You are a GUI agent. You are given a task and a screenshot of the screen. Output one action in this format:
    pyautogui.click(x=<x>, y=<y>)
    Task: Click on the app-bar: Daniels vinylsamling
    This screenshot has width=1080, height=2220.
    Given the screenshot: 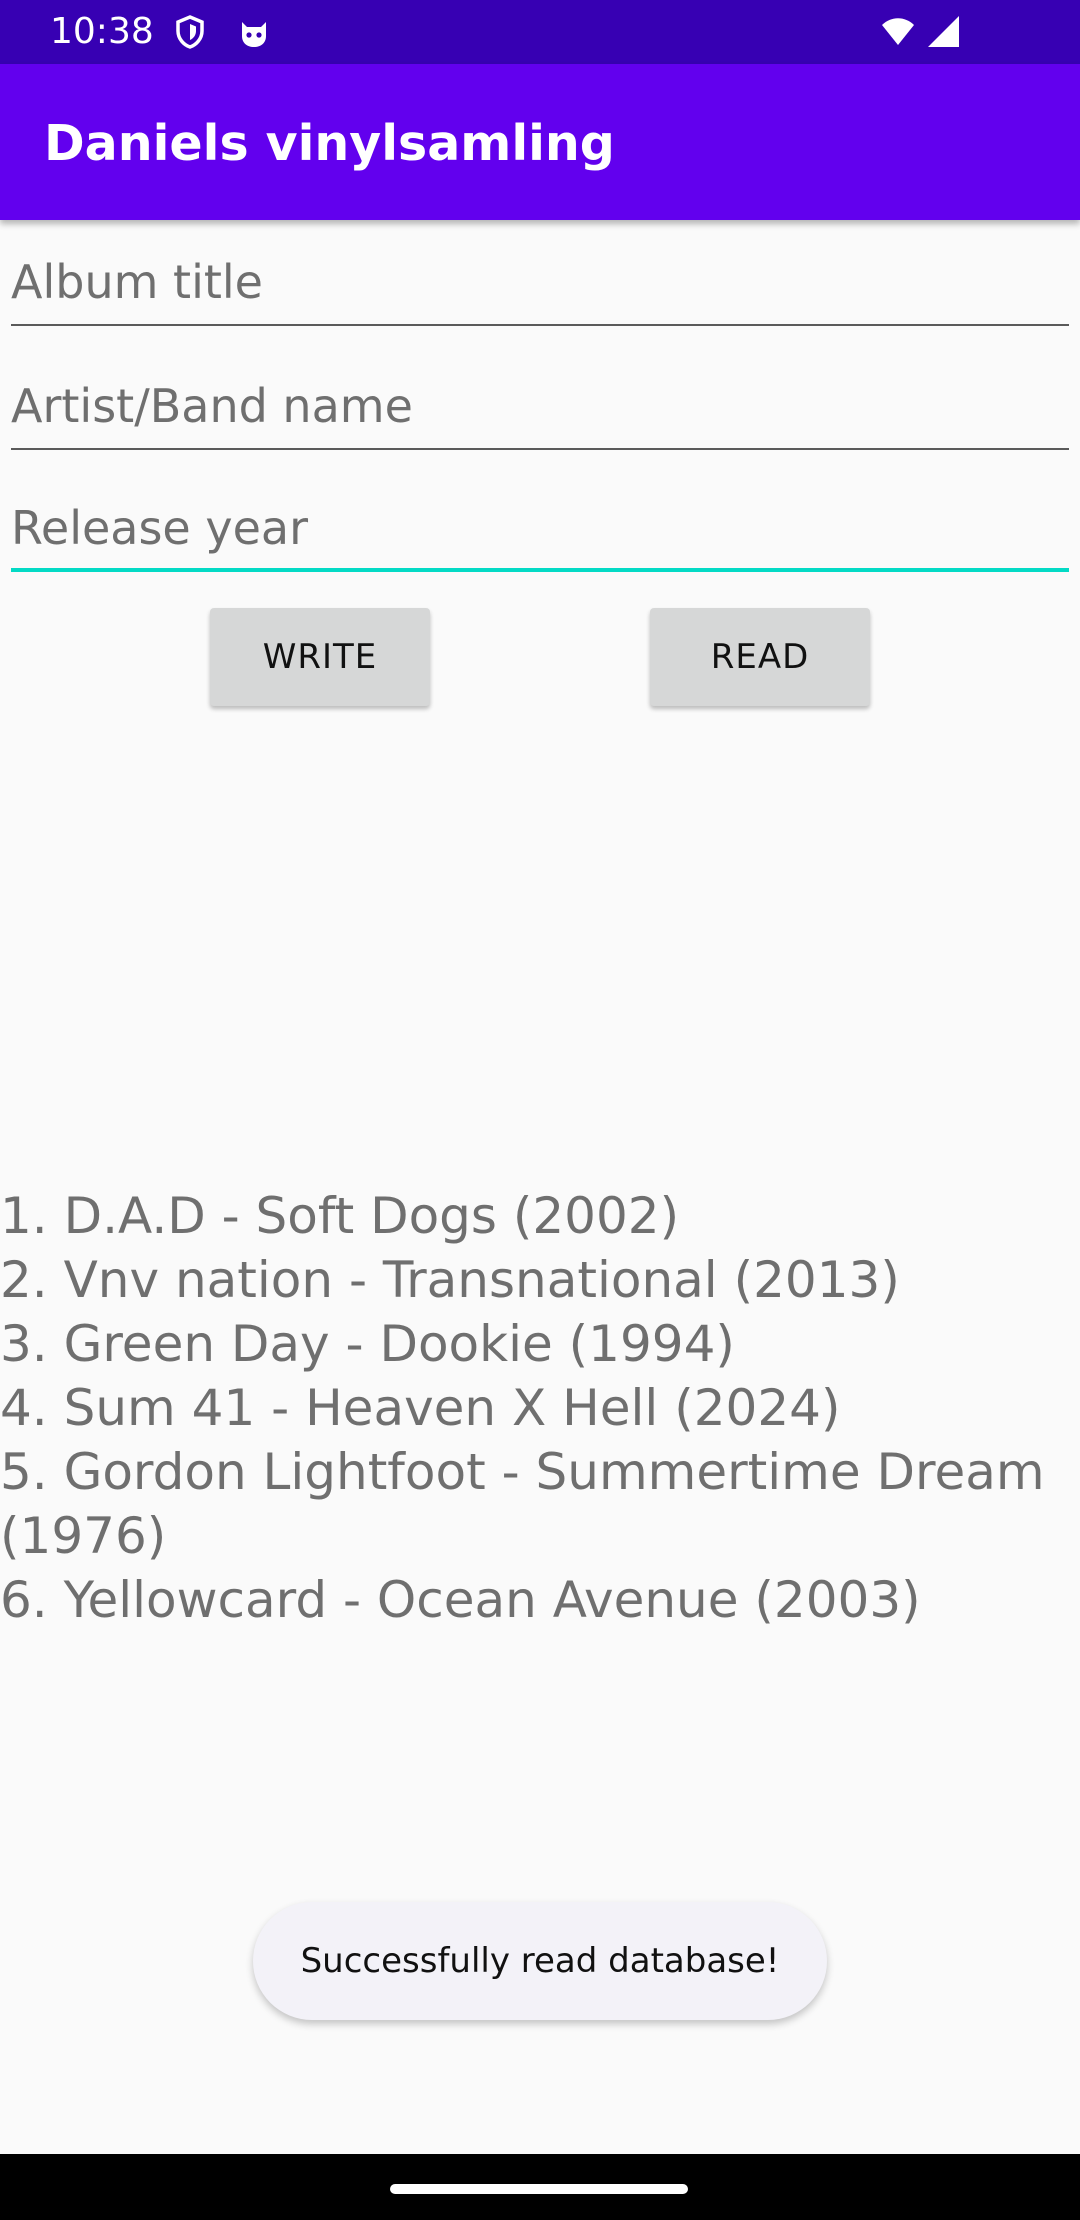 What is the action you would take?
    pyautogui.click(x=540, y=142)
    